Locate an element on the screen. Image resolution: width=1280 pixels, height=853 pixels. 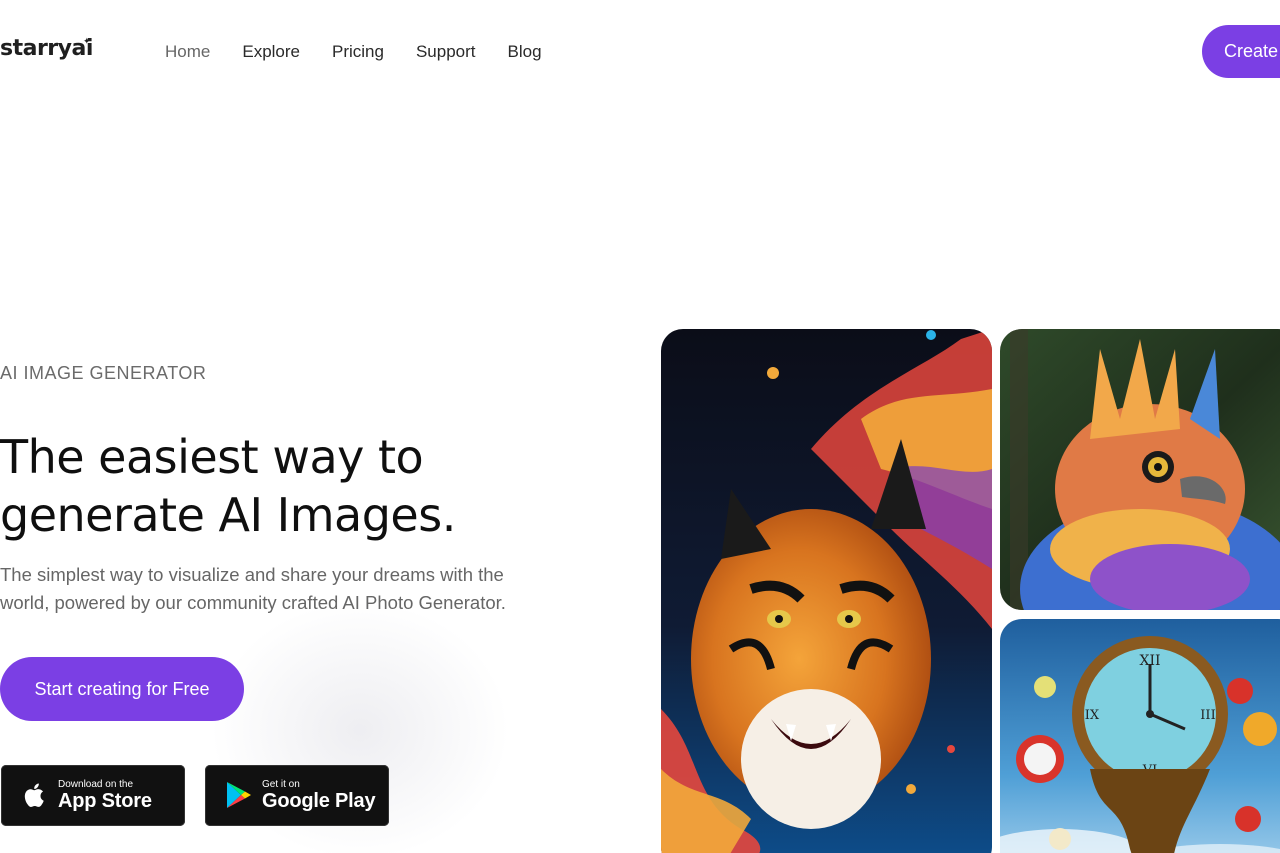
svg-text: IX is located at coordinates (1092, 715).